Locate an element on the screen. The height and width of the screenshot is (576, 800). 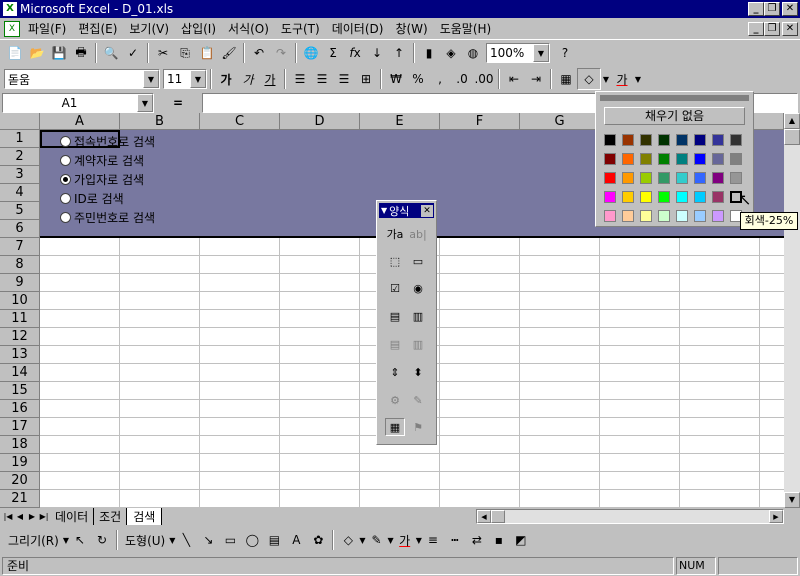
row-header: 15 is located at coordinates (20, 391).